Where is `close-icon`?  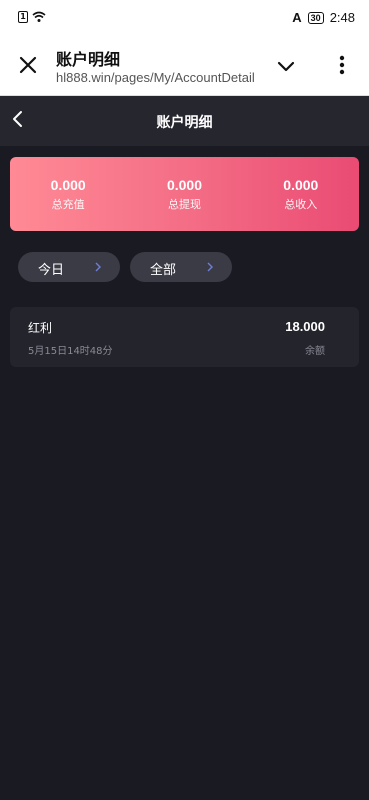 close-icon is located at coordinates (28, 65).